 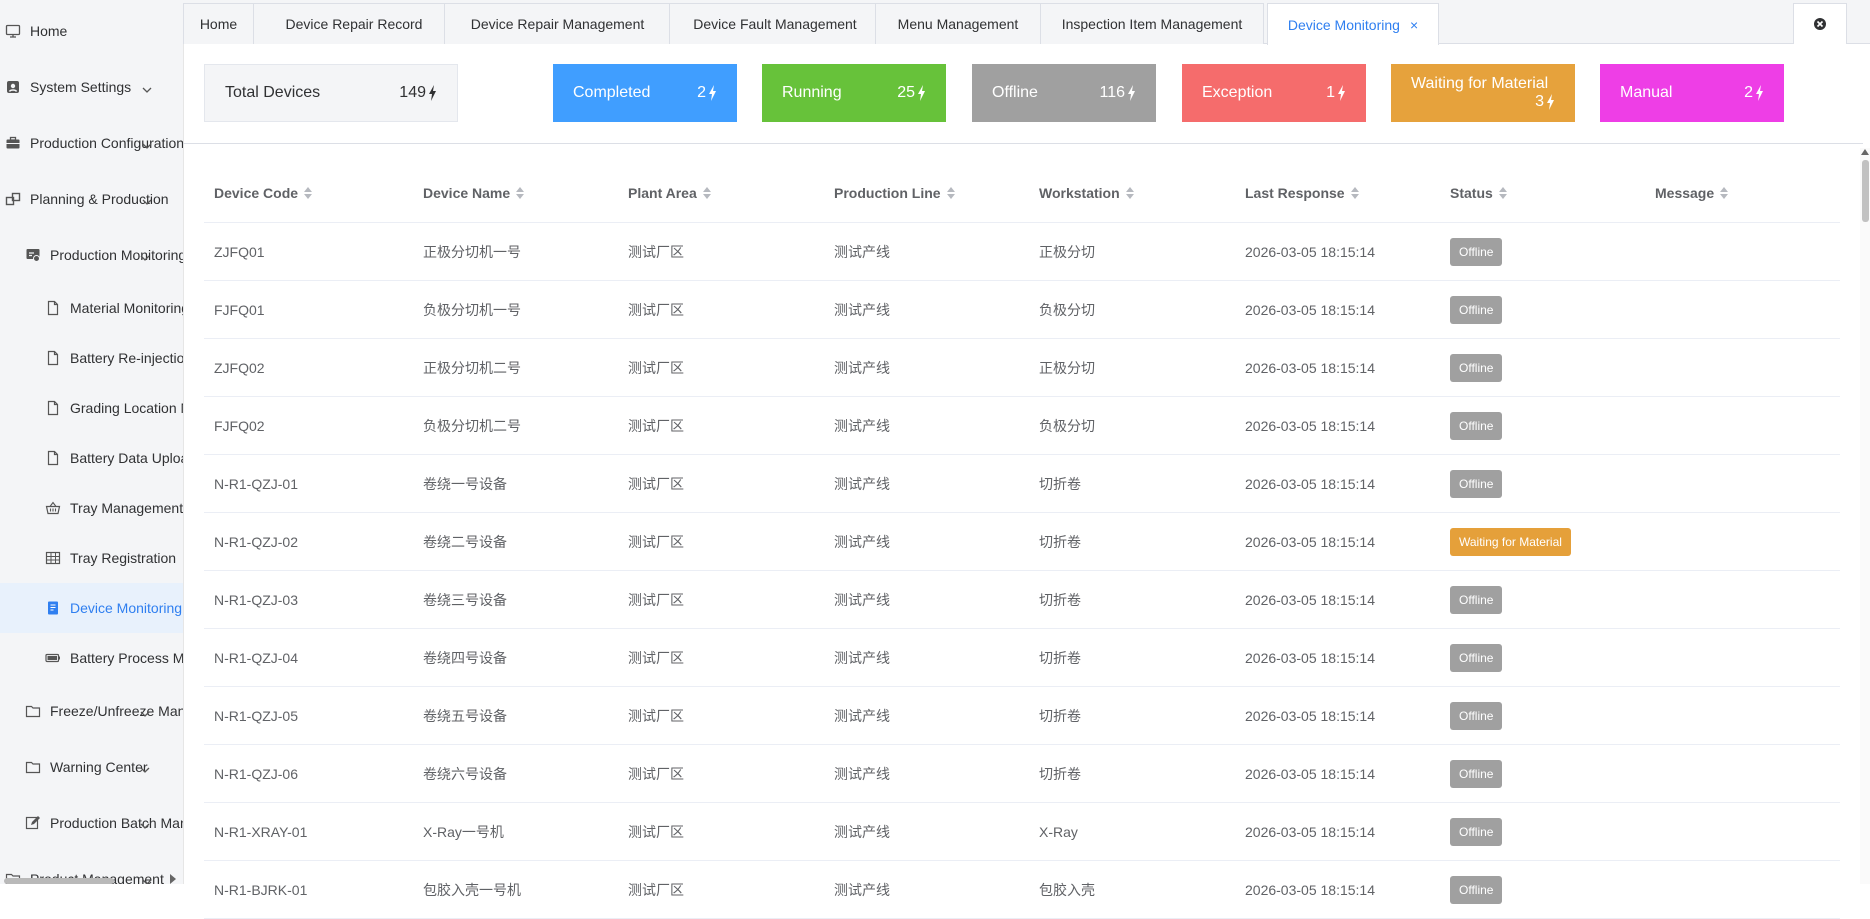 I want to click on stat-value-wrap: 149, so click(x=418, y=93).